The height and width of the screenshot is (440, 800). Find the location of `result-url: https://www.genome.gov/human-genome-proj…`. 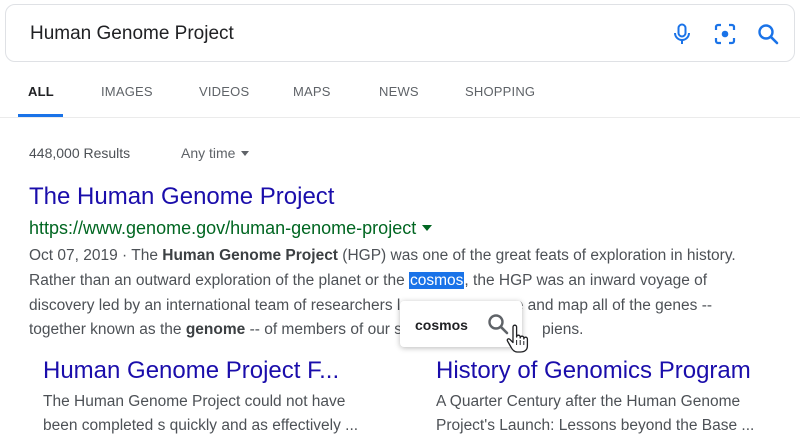

result-url: https://www.genome.gov/human-genome-proj… is located at coordinates (231, 228).